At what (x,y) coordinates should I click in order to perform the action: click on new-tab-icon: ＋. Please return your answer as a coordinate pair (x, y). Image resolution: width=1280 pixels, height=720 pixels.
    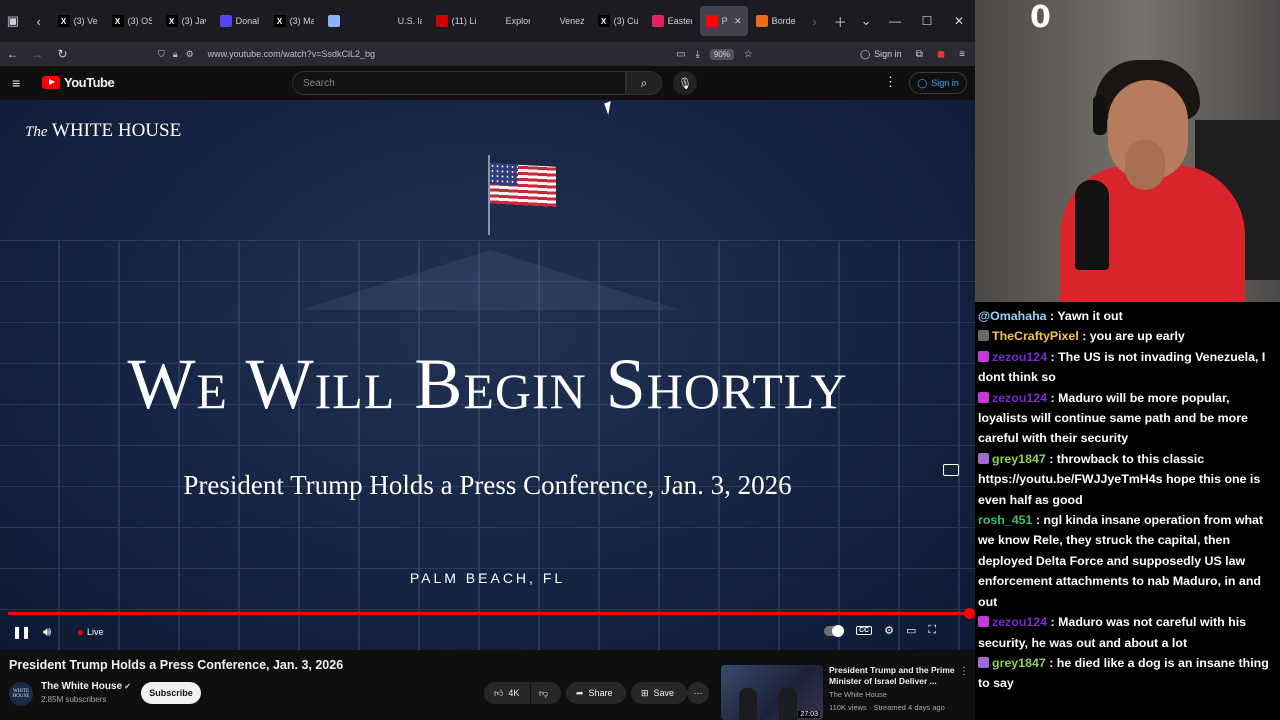
    Looking at the image, I should click on (840, 21).